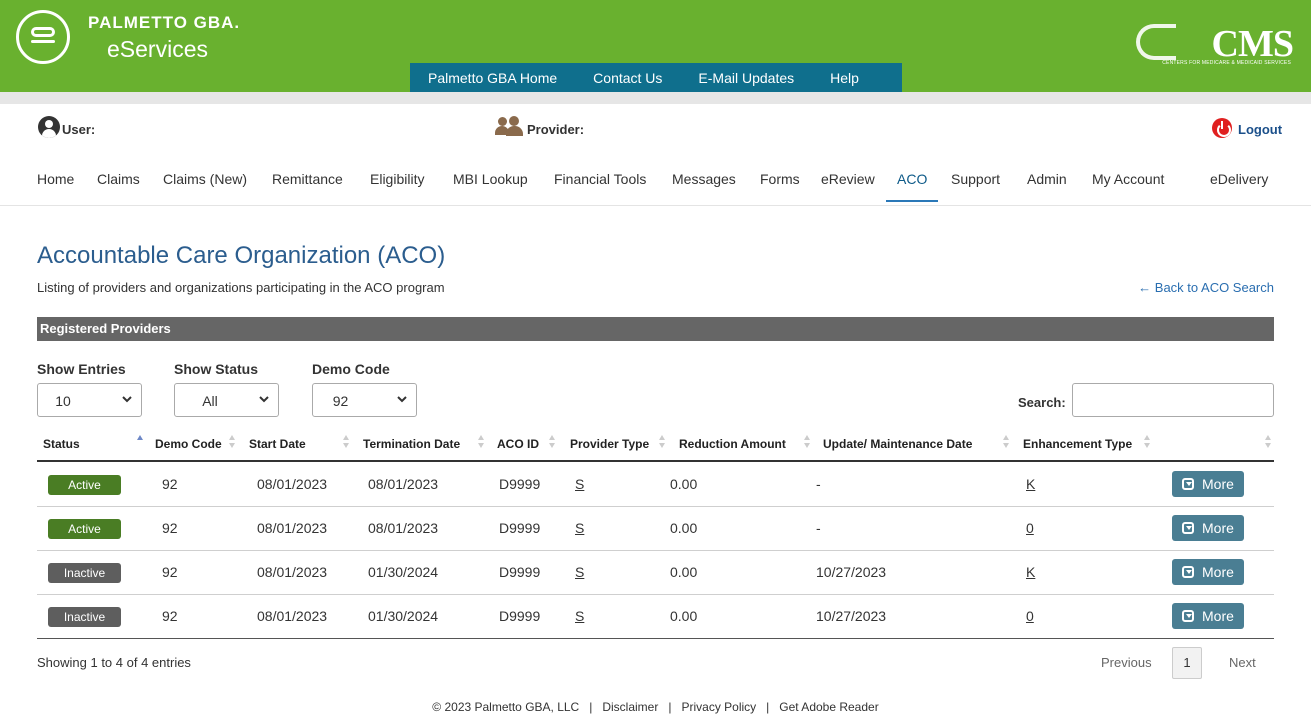 The image size is (1311, 726). I want to click on back-to-aco-search-link: ← Back to ACO Search, so click(1206, 287).